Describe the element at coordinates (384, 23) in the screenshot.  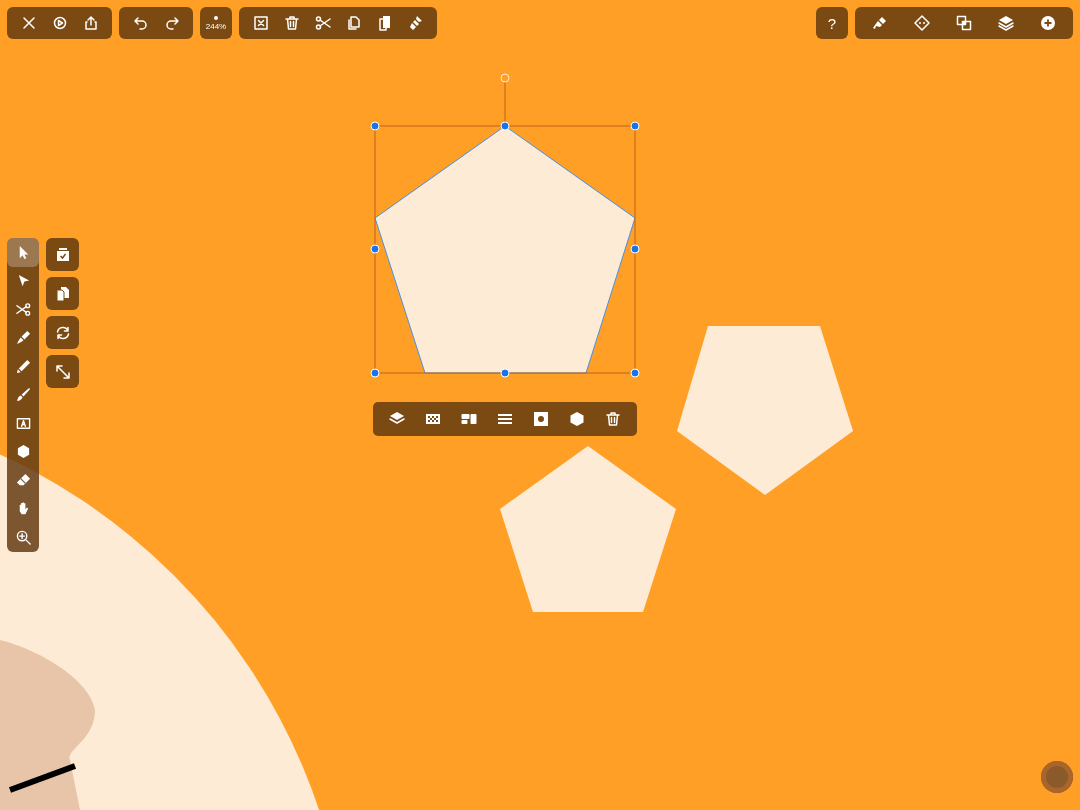
I see `paste-icon` at that location.